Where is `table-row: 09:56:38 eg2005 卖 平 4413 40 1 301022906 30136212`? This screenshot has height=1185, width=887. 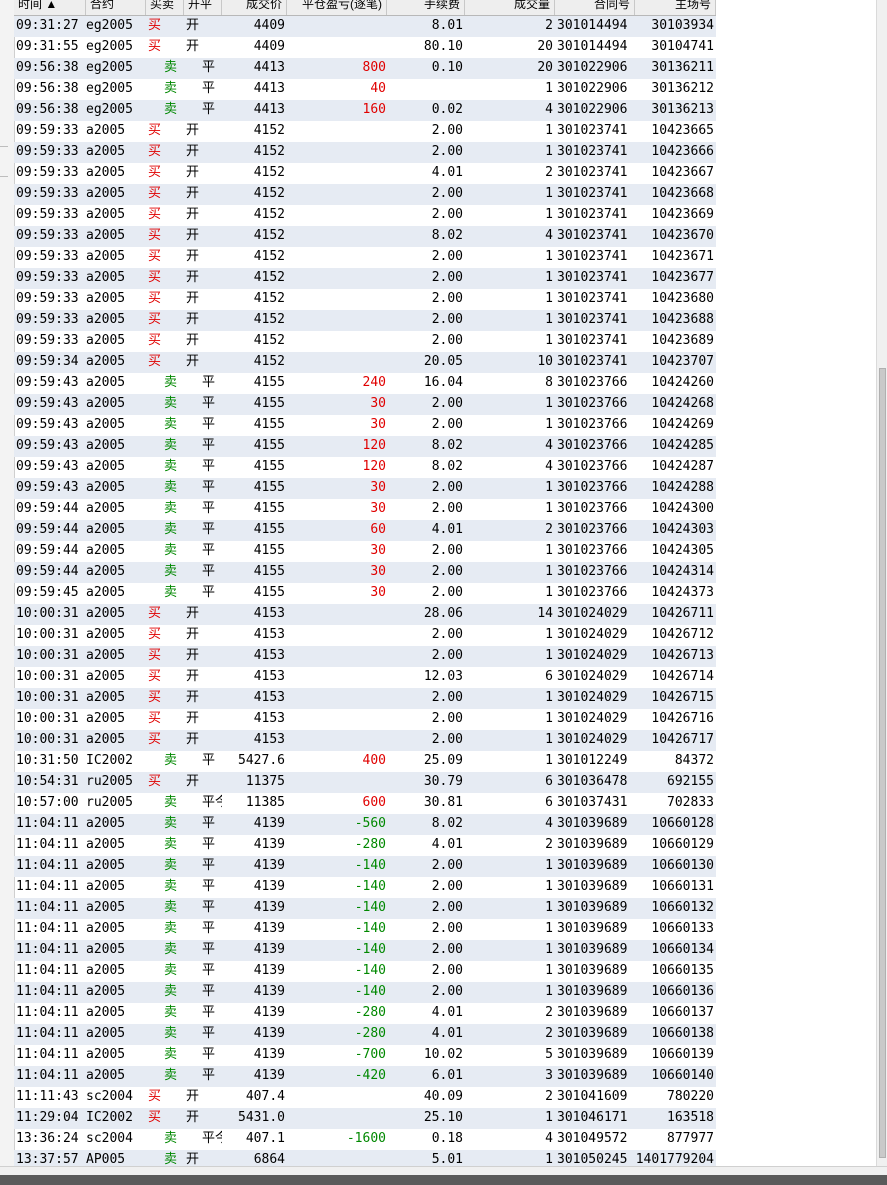
table-row: 09:56:38 eg2005 卖 平 4413 40 1 301022906 30136212 is located at coordinates (365, 89).